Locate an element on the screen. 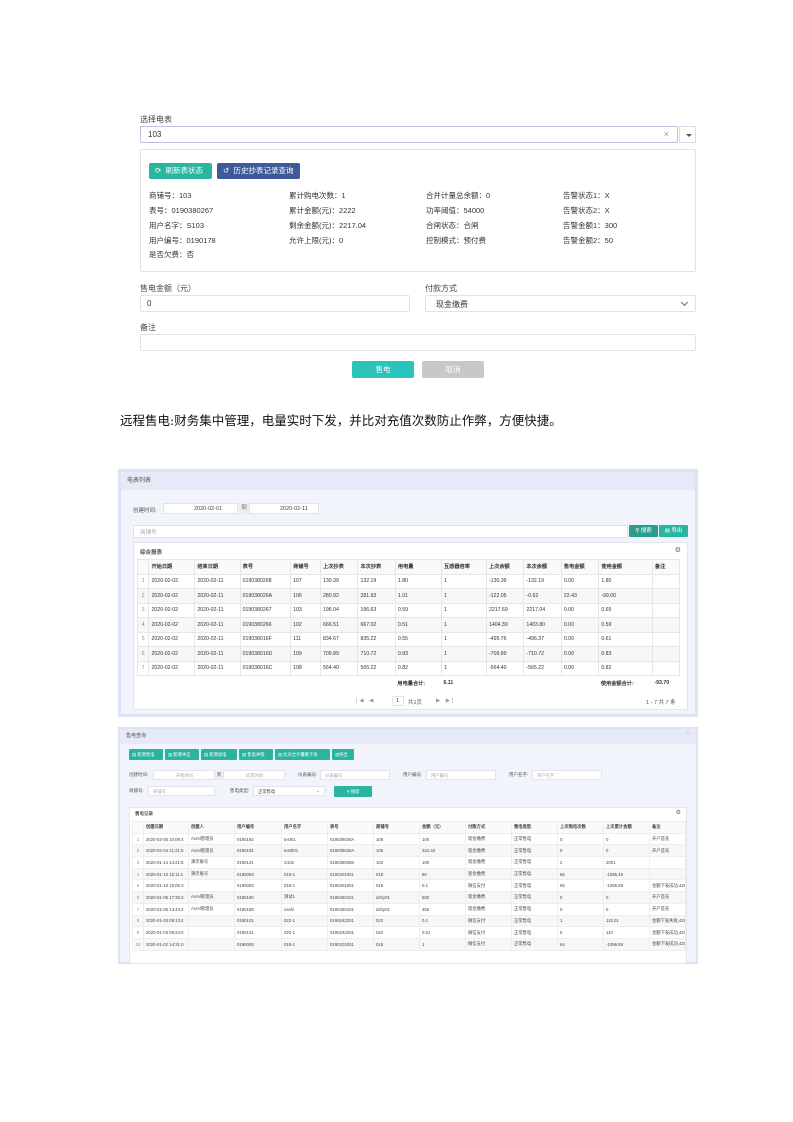 The width and height of the screenshot is (793, 1122). toolbar-sell-writeoff: ▤ 售电冲销 is located at coordinates (256, 754).